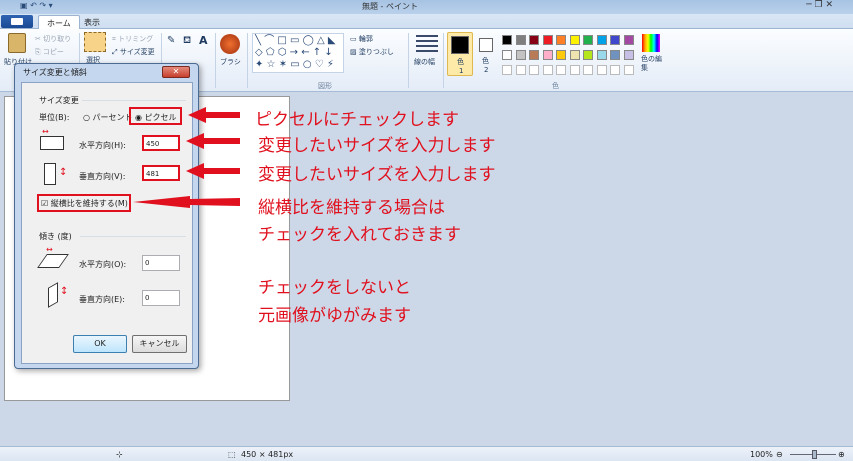 The image size is (853, 461). Describe the element at coordinates (159, 344) in the screenshot. I see `cancel-button: キャンセル` at that location.